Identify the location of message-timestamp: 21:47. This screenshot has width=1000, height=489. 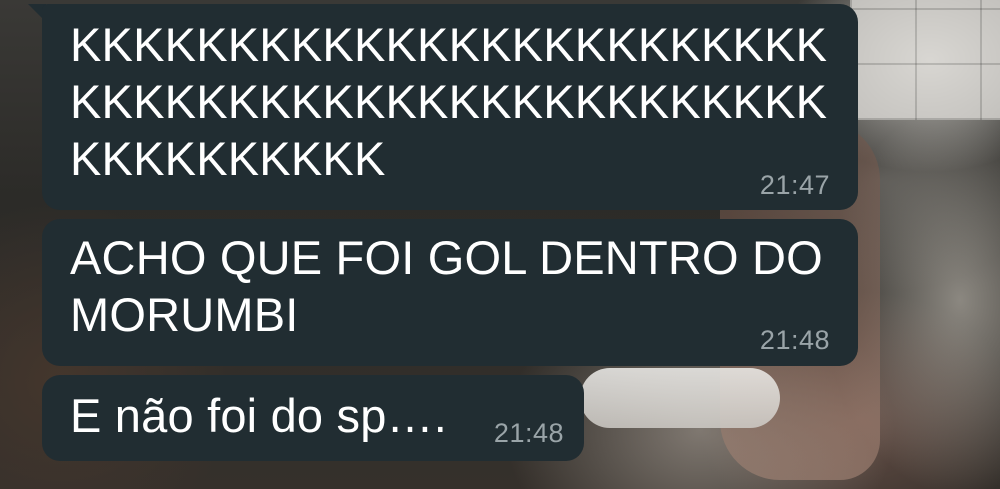
(794, 185).